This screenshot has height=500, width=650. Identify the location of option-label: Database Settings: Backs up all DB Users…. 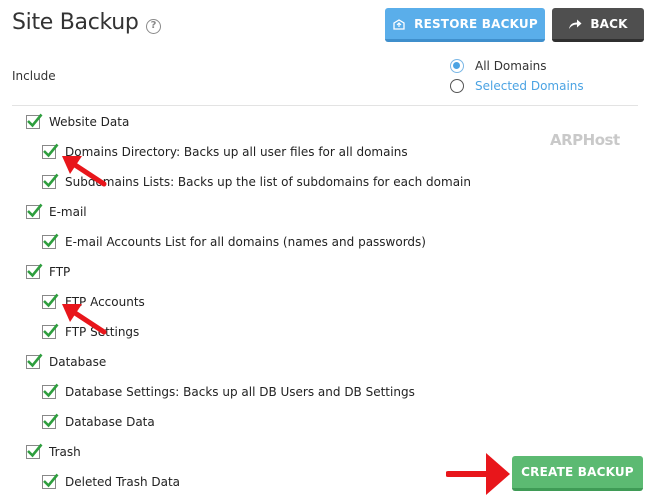
(240, 392).